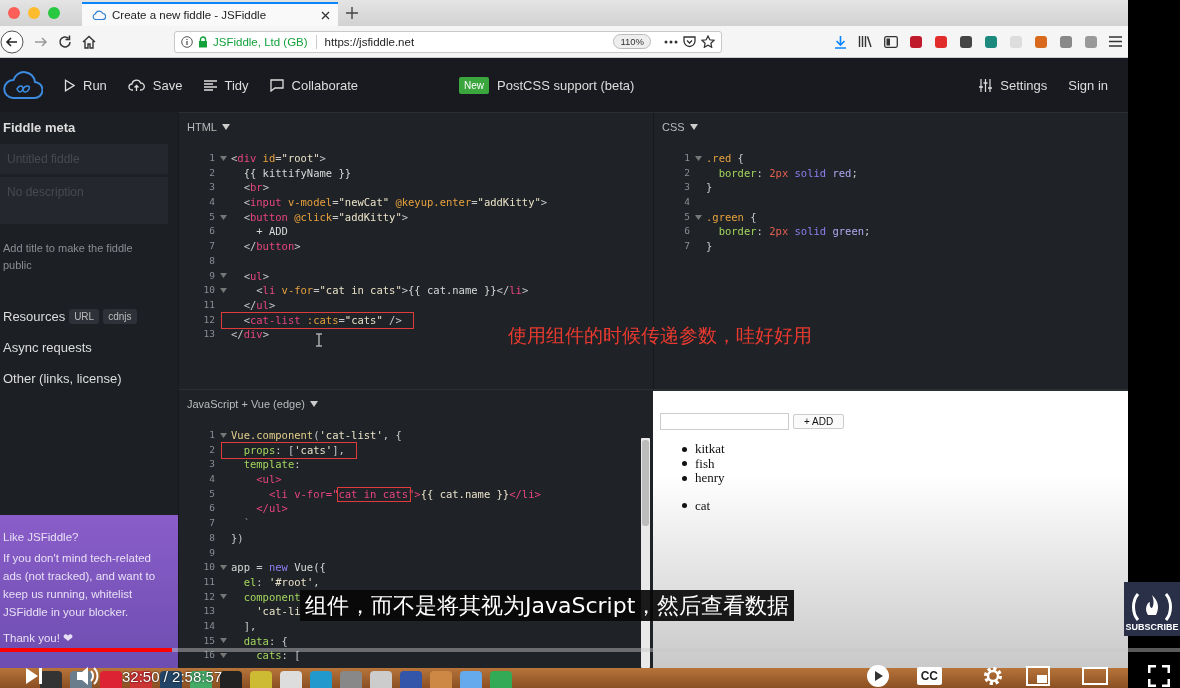 The width and height of the screenshot is (1180, 688). What do you see at coordinates (99, 15) in the screenshot?
I see `cloud-icon` at bounding box center [99, 15].